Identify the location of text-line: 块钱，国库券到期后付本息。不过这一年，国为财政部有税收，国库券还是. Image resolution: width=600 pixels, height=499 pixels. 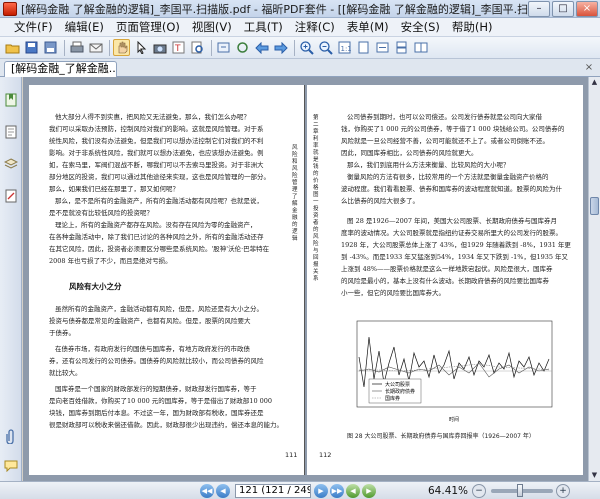
(156, 413).